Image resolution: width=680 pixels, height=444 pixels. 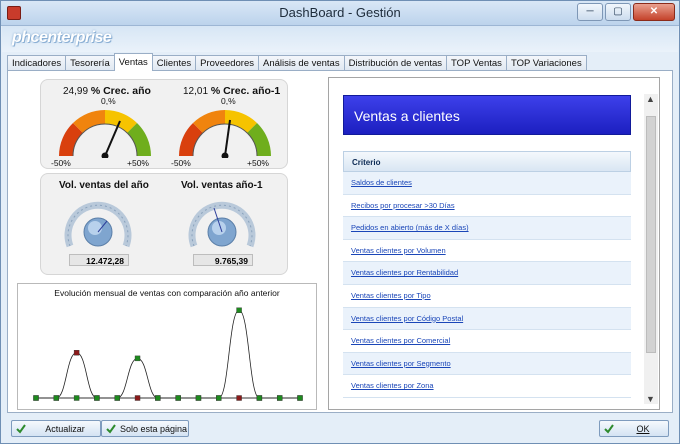 I want to click on criteria-link: Ventas clientes por Rentabilidad, so click(x=487, y=273).